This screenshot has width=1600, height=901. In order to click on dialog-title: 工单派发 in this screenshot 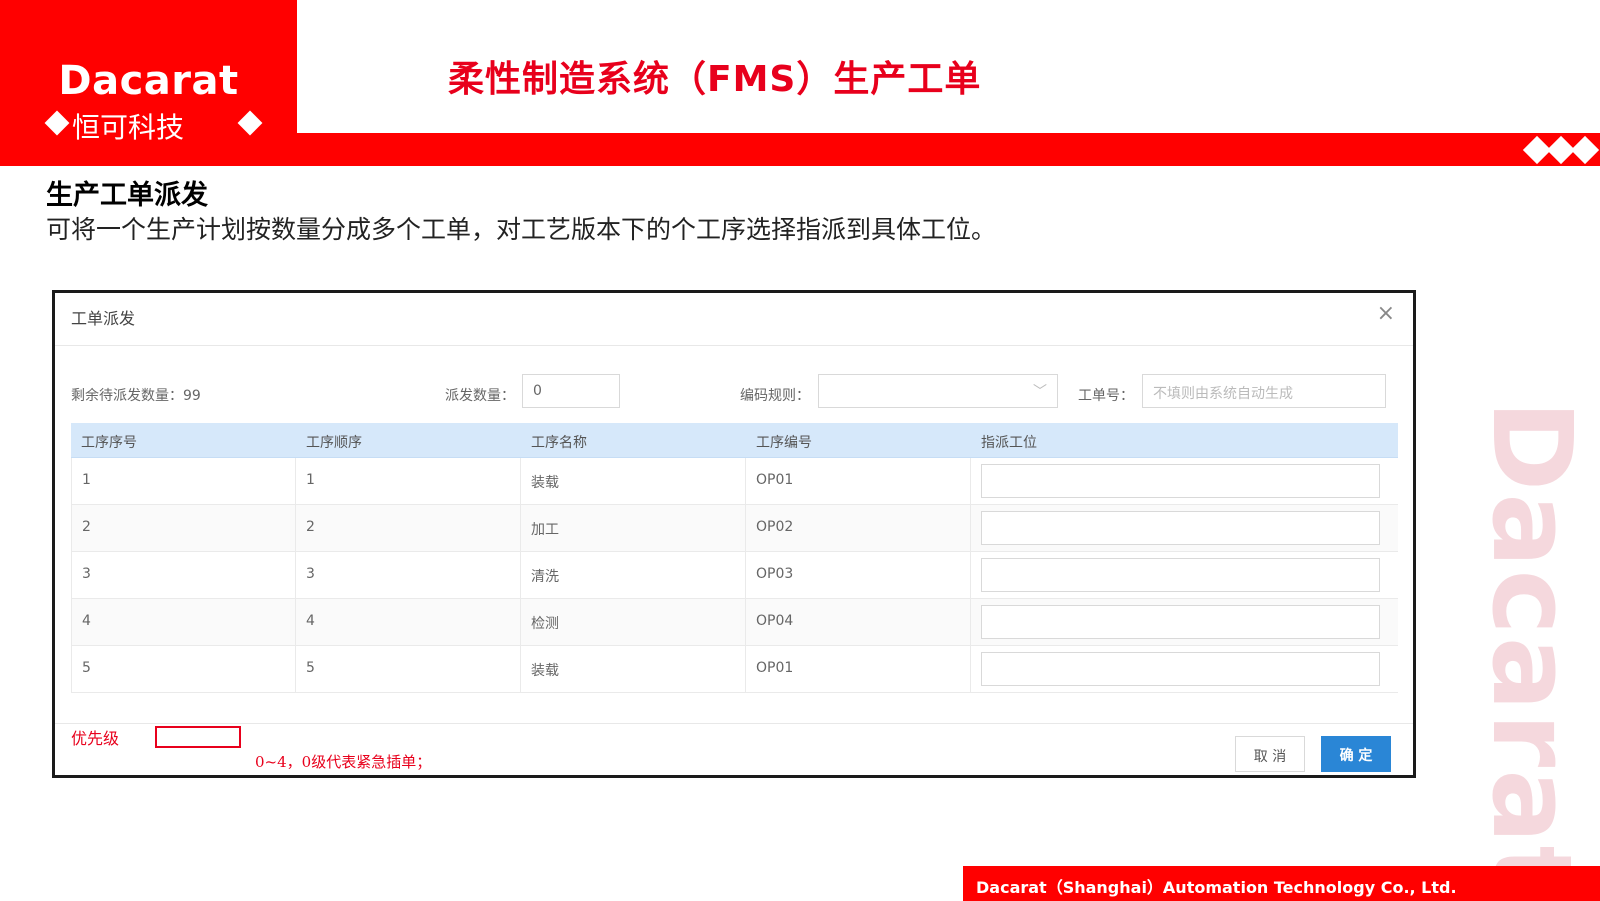, I will do `click(103, 318)`.